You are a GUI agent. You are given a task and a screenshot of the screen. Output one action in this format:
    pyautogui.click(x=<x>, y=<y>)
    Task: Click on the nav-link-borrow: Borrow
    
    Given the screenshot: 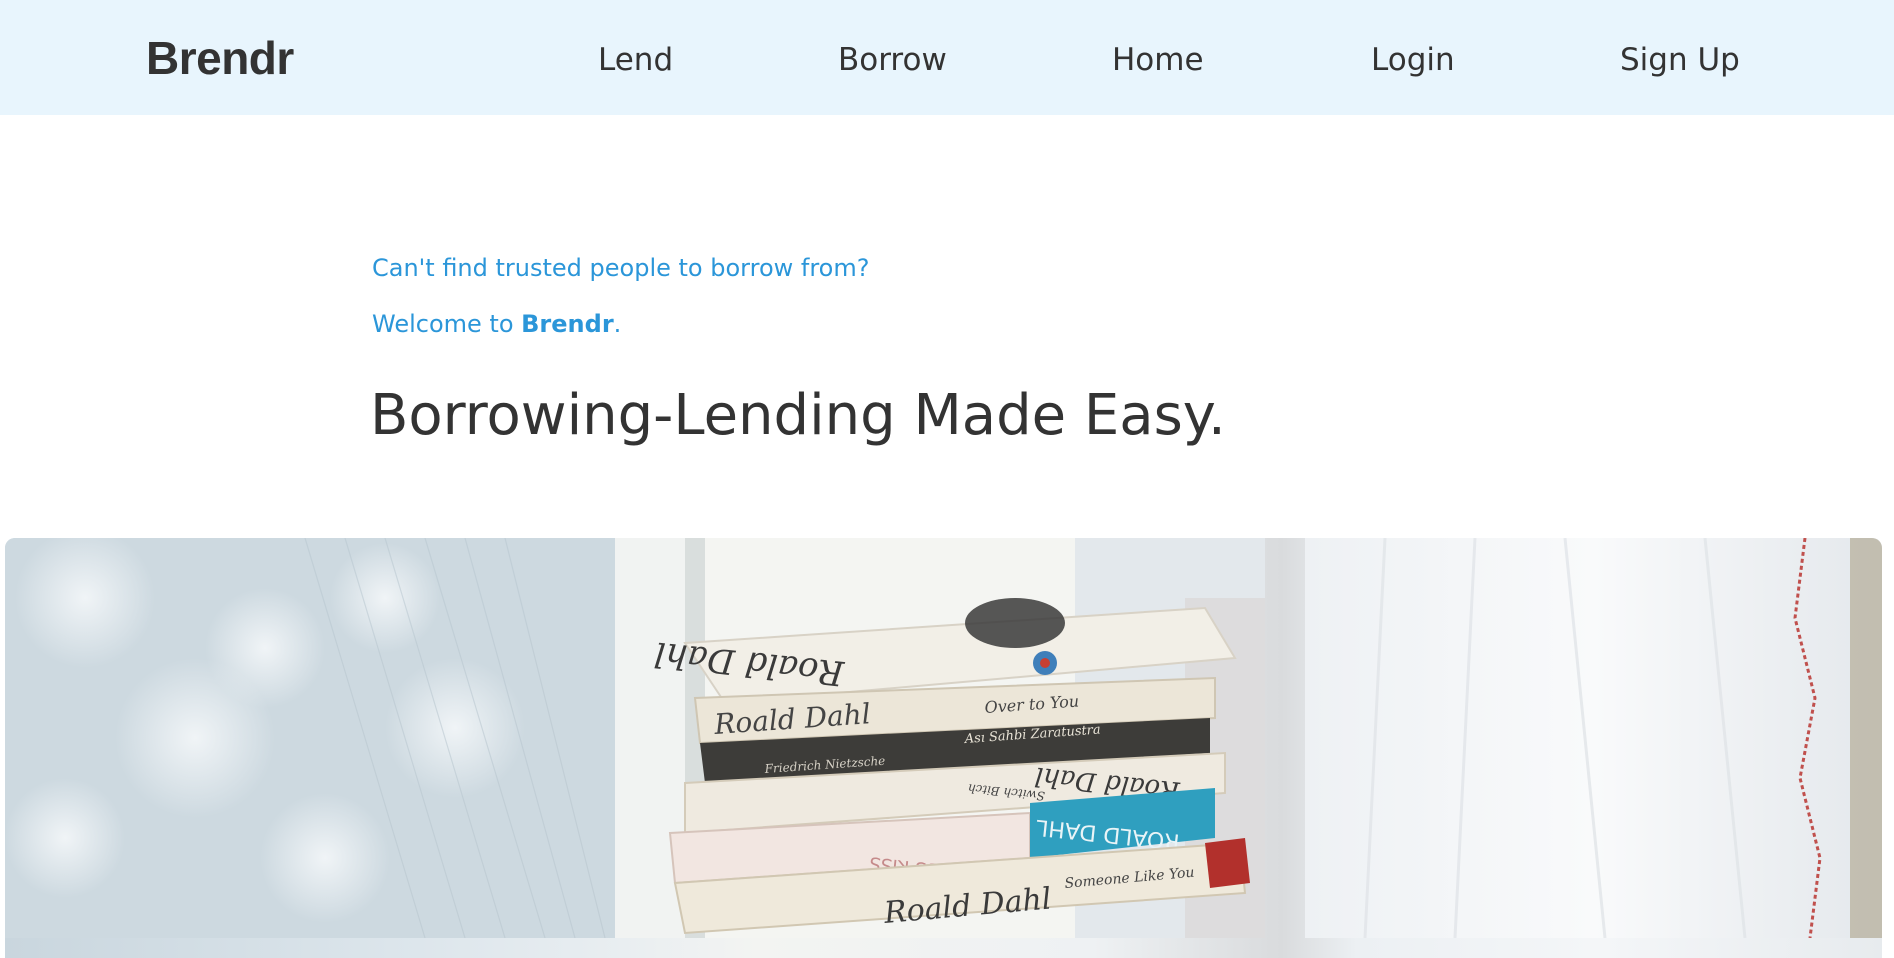 What is the action you would take?
    pyautogui.click(x=892, y=60)
    